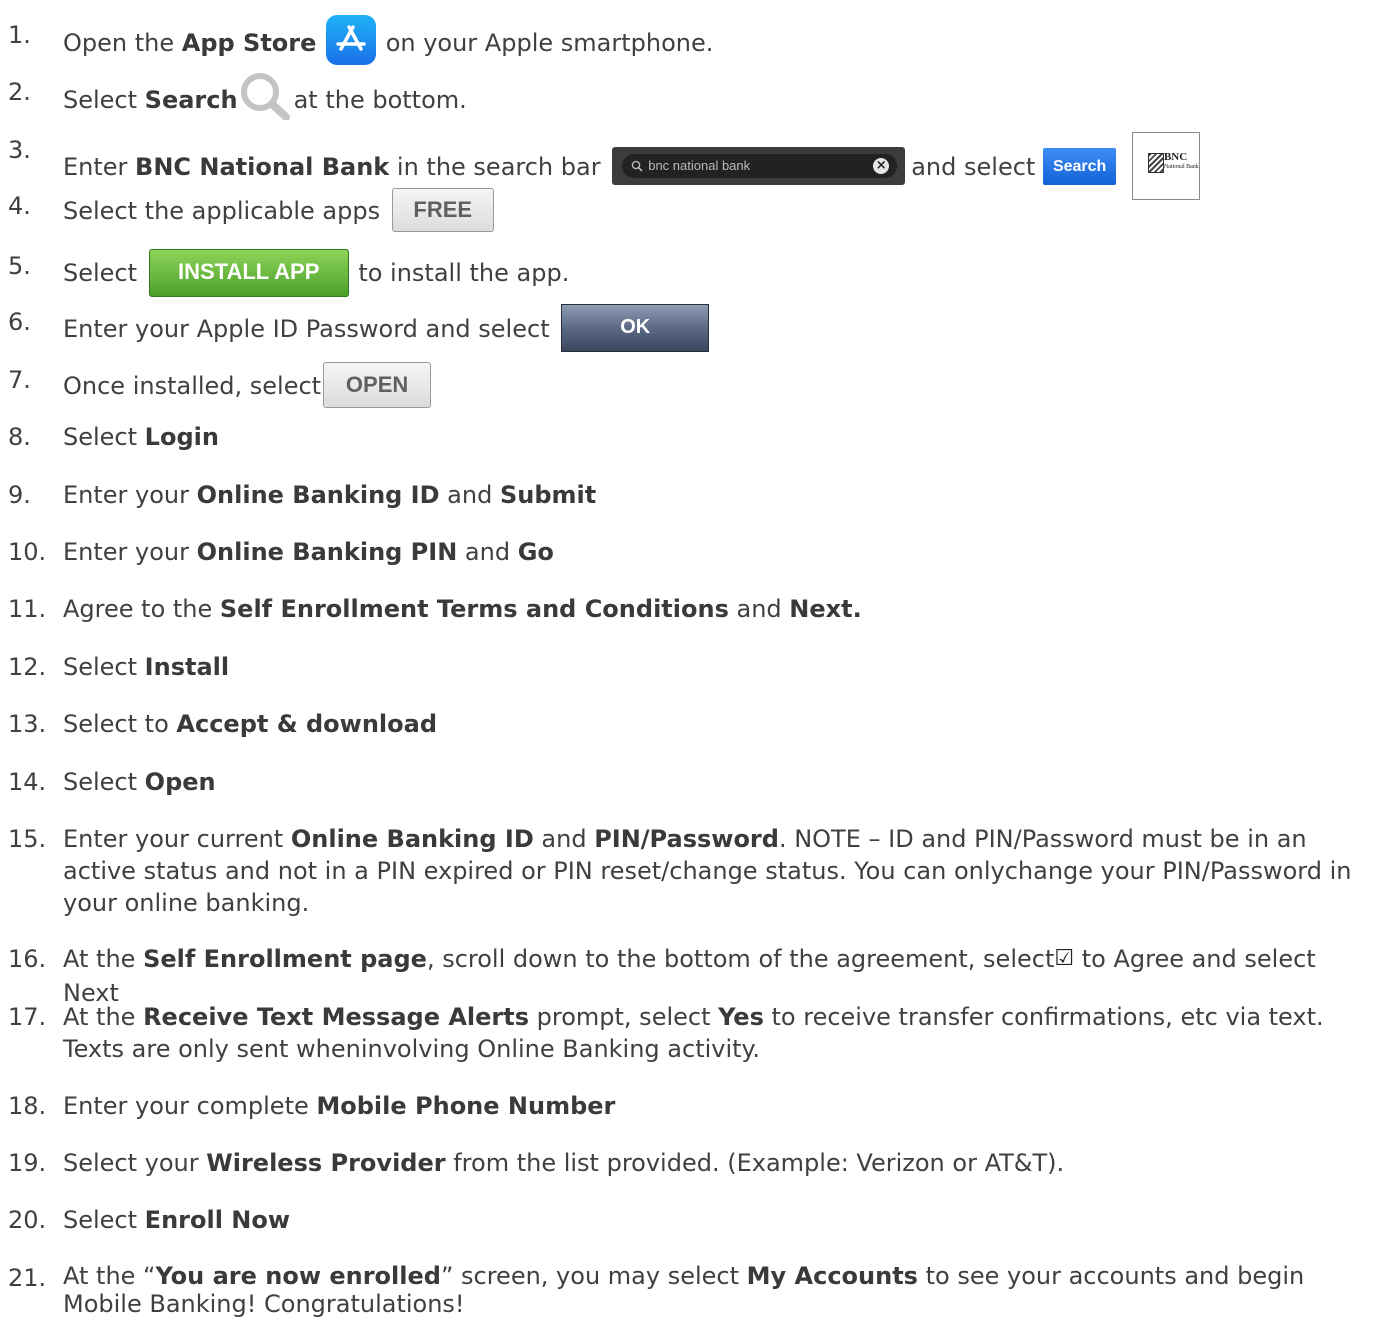  Describe the element at coordinates (351, 40) in the screenshot. I see `app-store-icon` at that location.